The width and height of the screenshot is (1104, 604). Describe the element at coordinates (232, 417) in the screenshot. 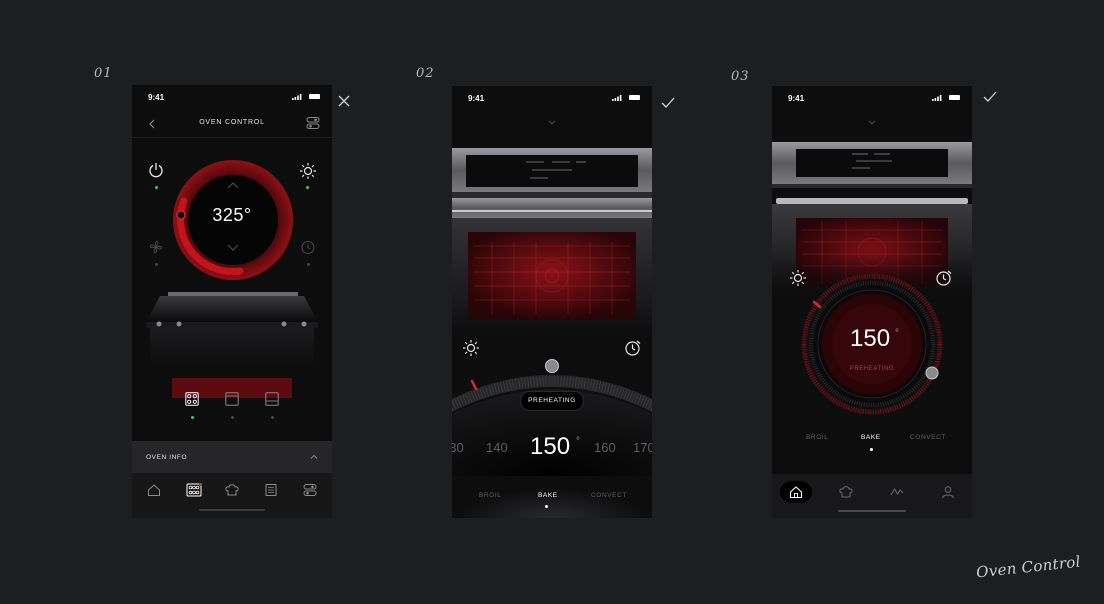

I see `upper-oven-indicator` at that location.